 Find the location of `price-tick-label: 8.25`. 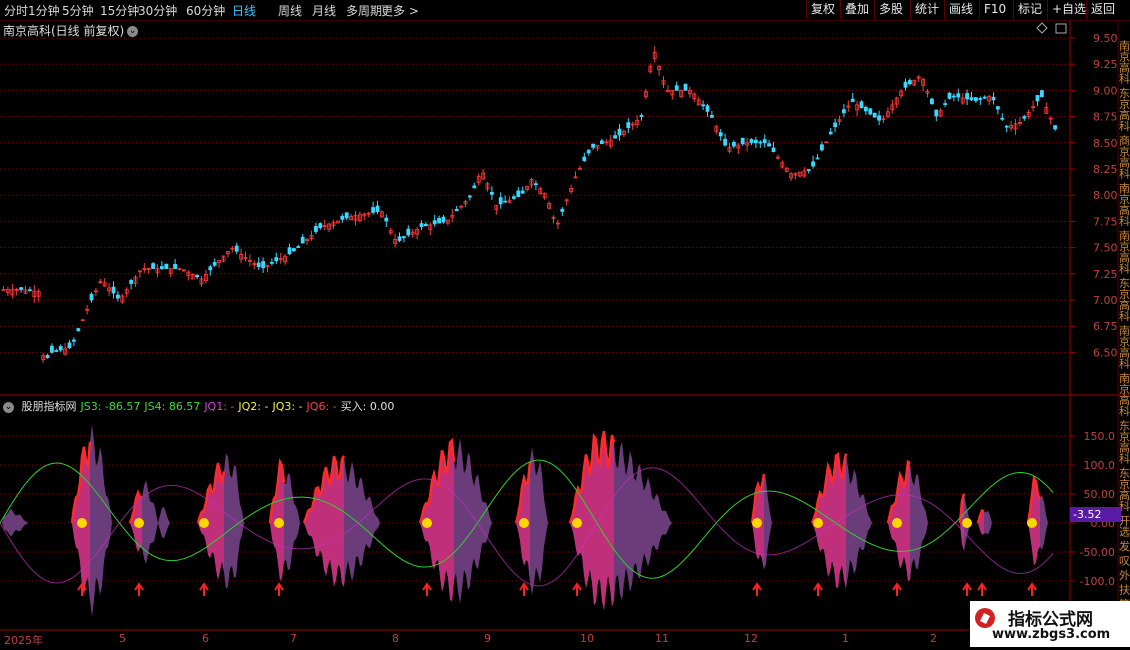

price-tick-label: 8.25 is located at coordinates (1105, 169).